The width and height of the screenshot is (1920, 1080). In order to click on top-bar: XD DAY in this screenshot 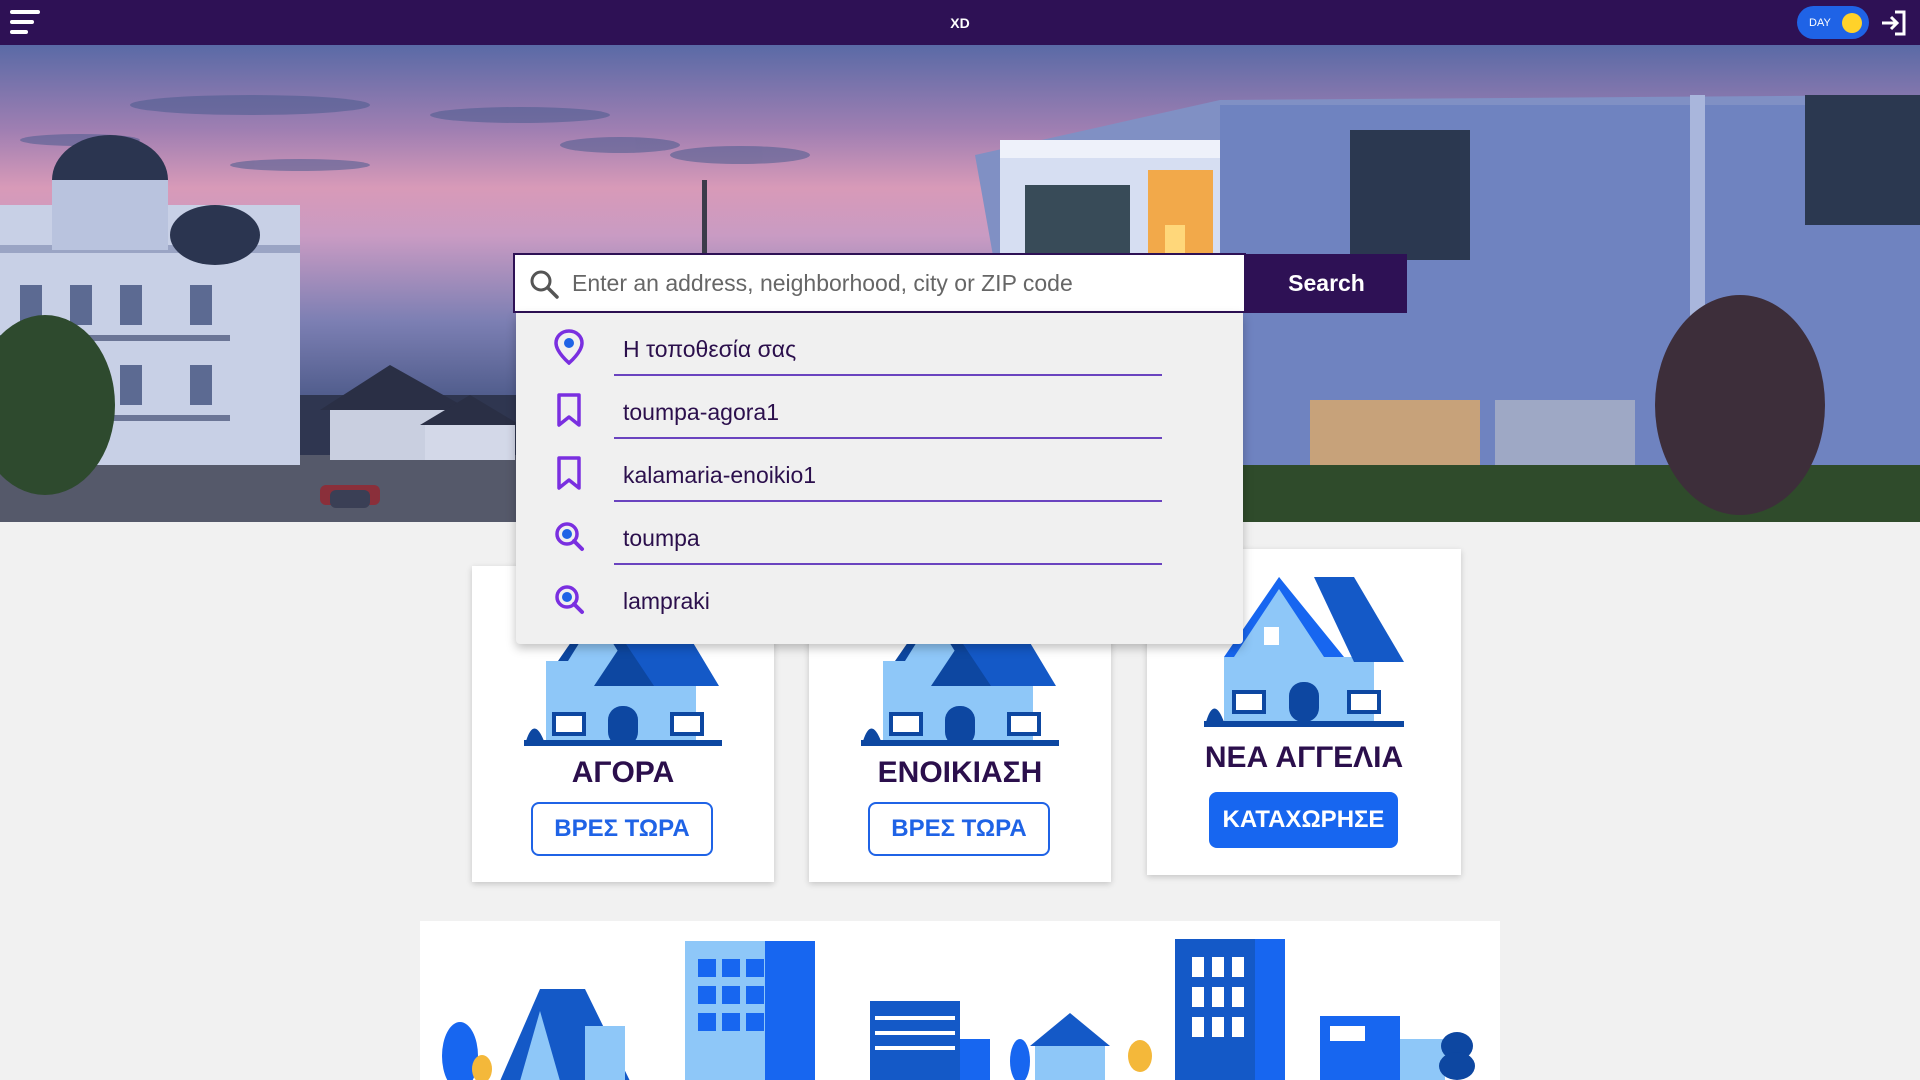, I will do `click(960, 22)`.